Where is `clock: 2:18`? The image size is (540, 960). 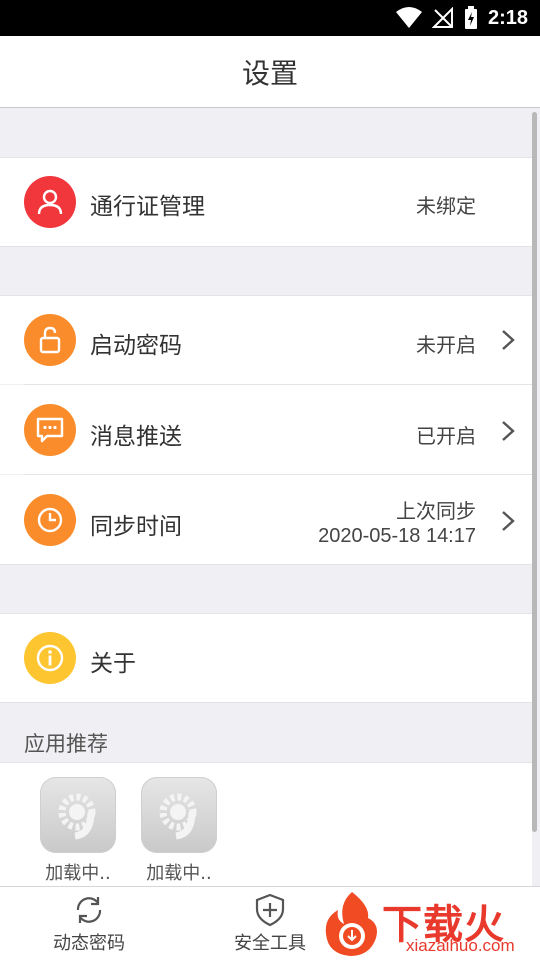 clock: 2:18 is located at coordinates (507, 17).